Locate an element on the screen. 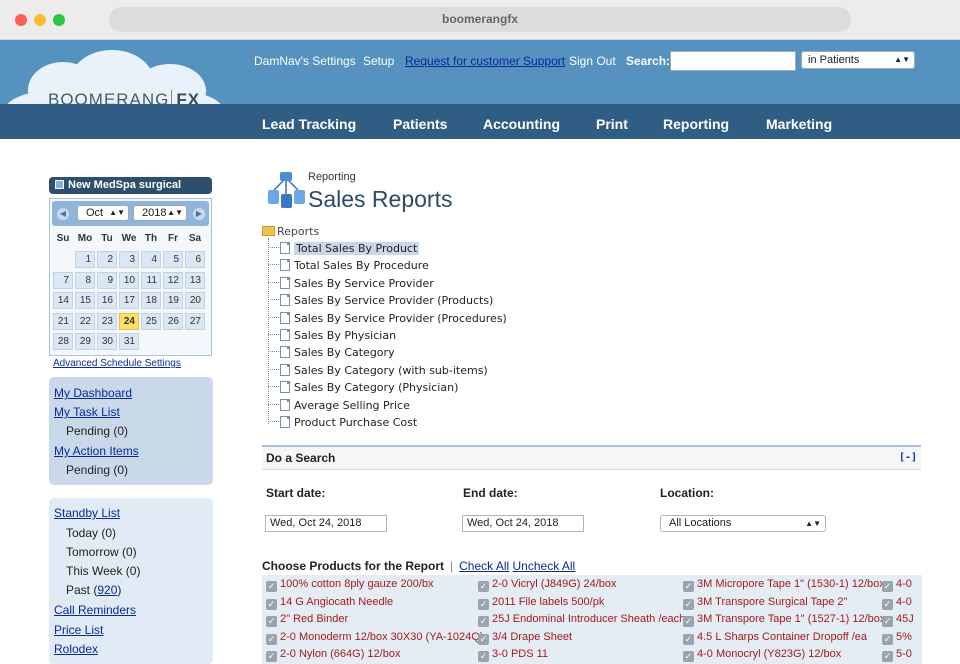 Image resolution: width=960 pixels, height=664 pixels. calendar-day: 12 is located at coordinates (173, 280).